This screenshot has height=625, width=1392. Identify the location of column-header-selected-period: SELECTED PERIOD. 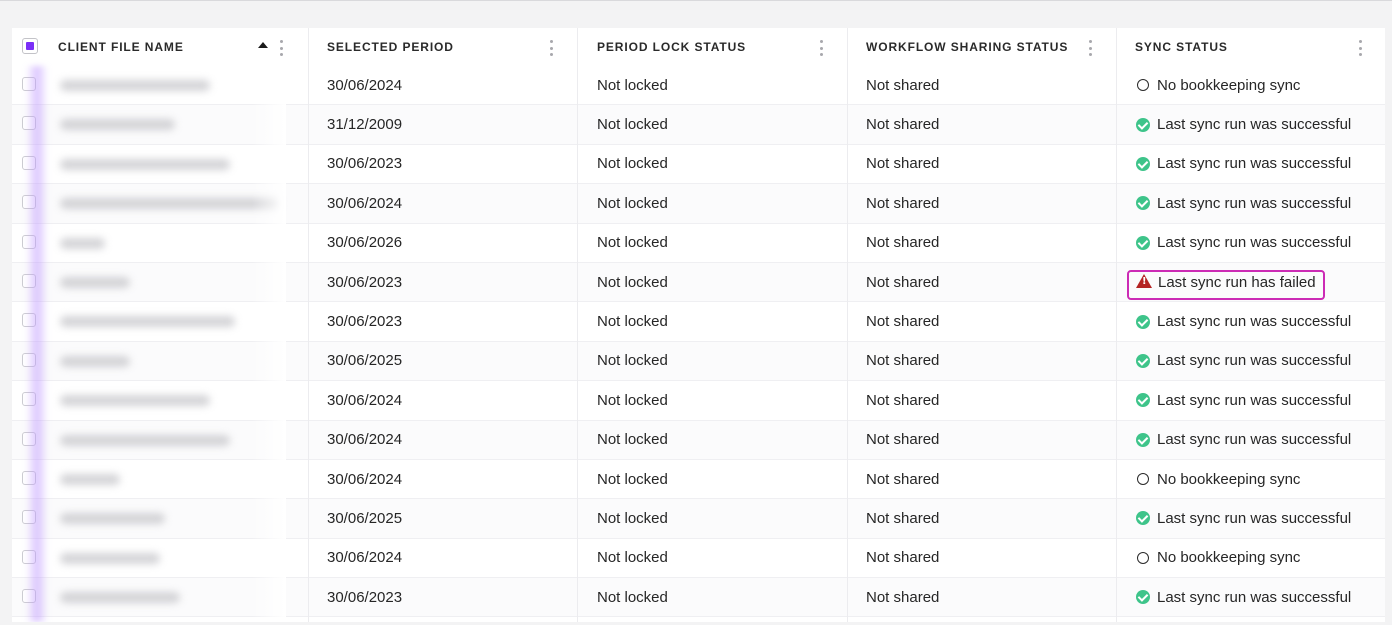
(444, 47).